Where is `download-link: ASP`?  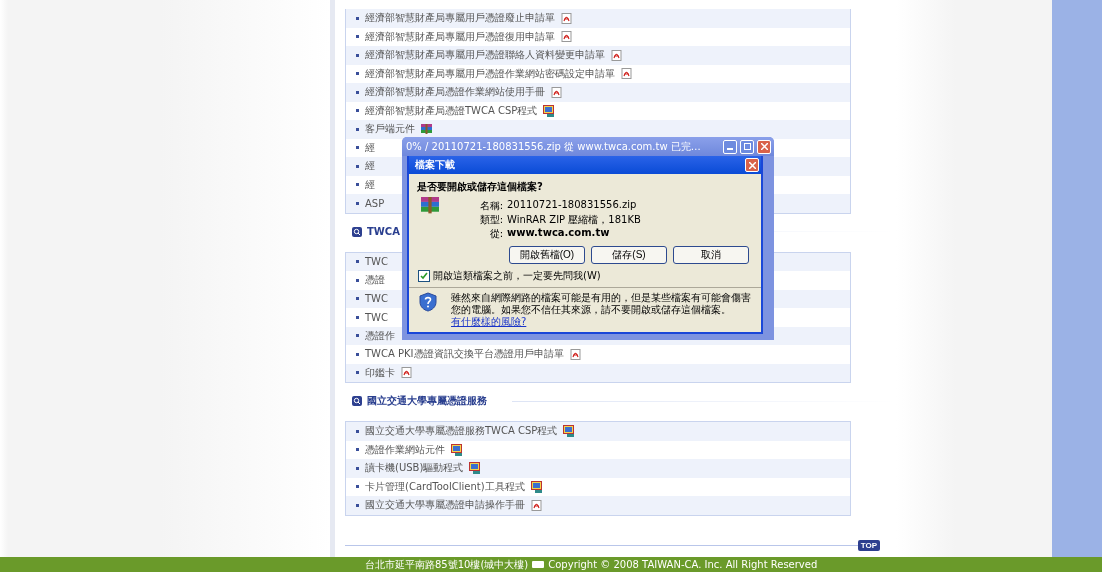 download-link: ASP is located at coordinates (375, 203).